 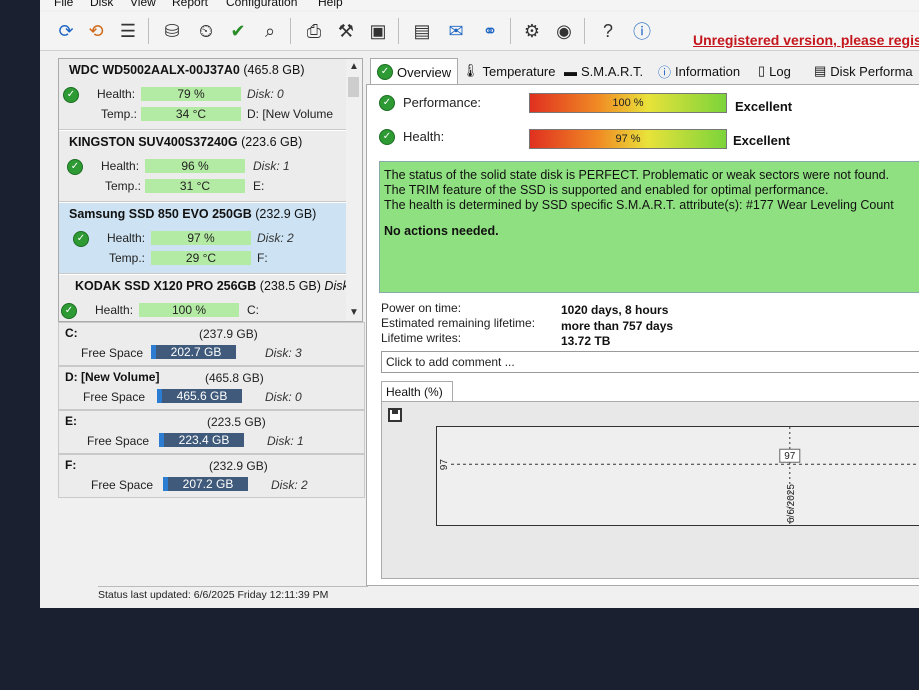 What do you see at coordinates (96, 31) in the screenshot?
I see `refresh-all-icon: ⟲` at bounding box center [96, 31].